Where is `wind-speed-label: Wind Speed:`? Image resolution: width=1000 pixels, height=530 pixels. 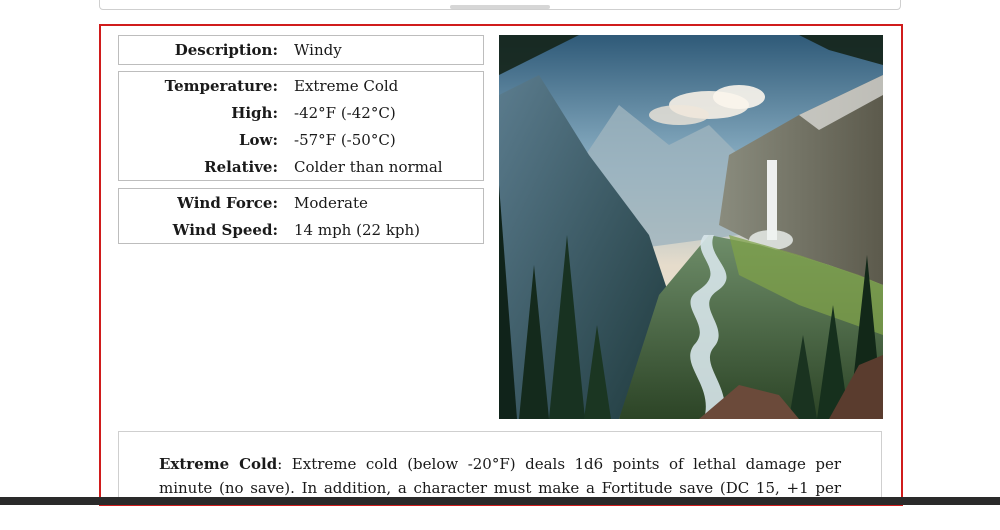
wind-speed-label: Wind Speed: is located at coordinates (225, 229).